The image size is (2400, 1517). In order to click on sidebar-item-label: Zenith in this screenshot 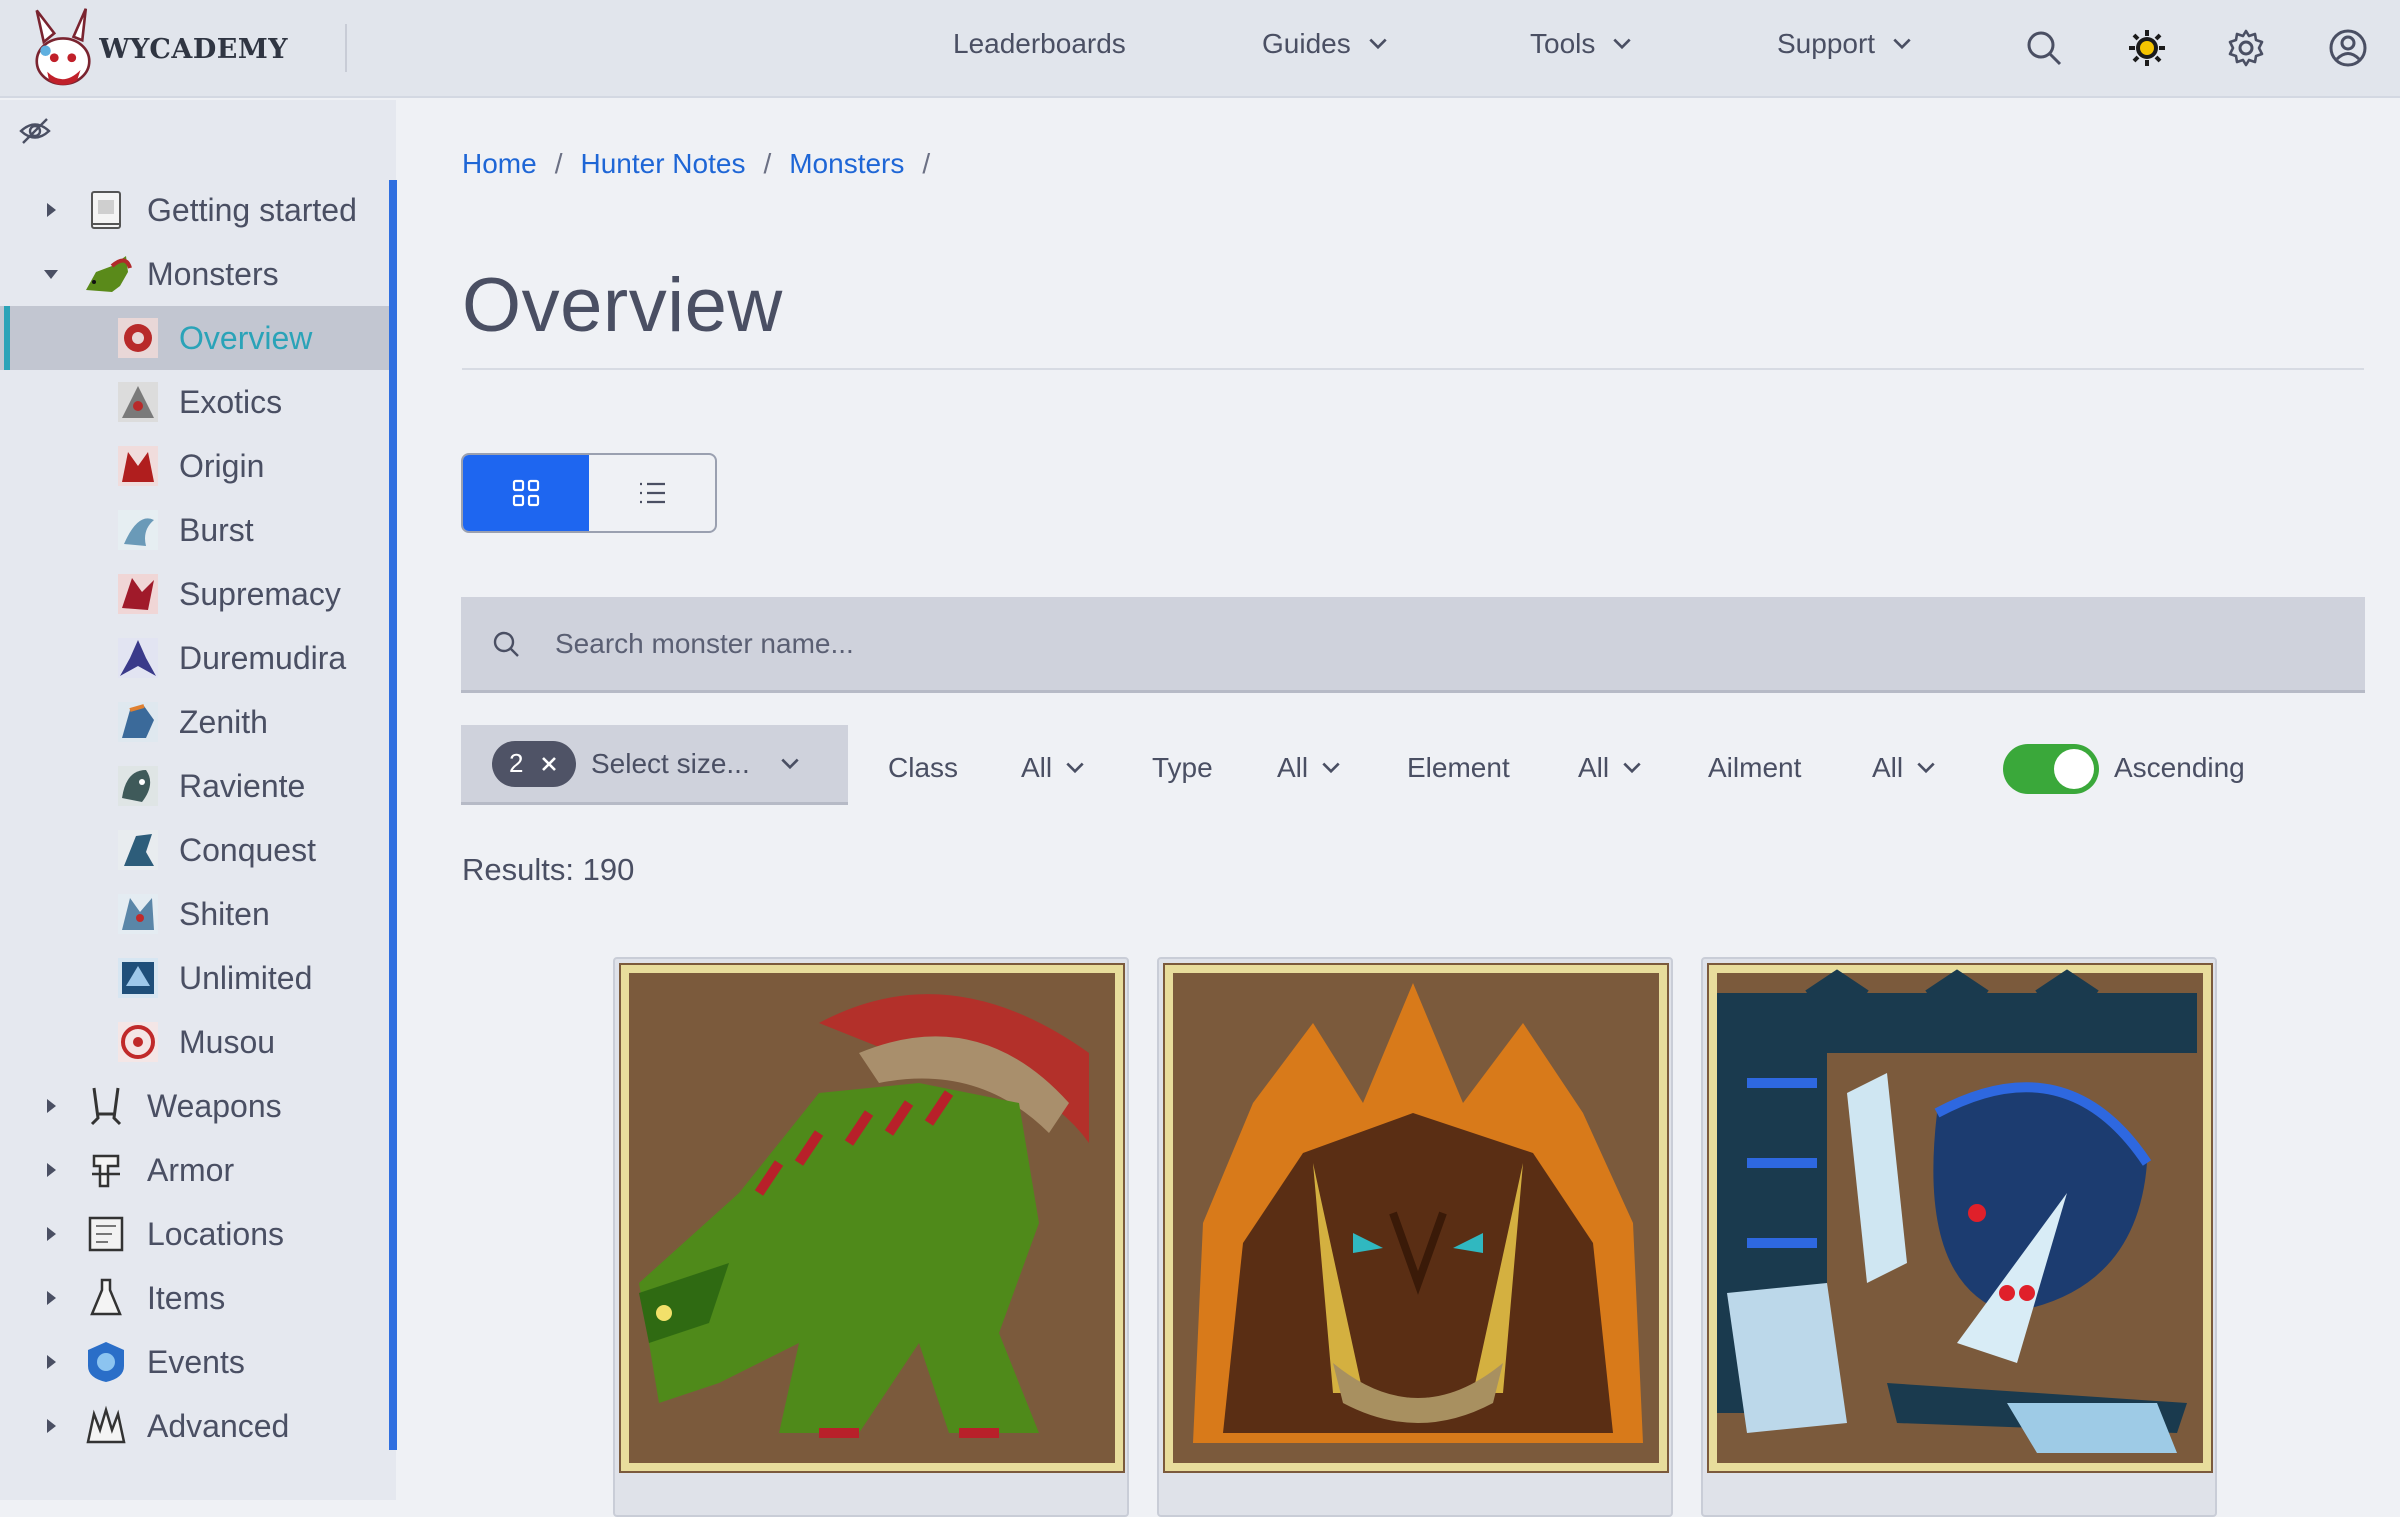, I will do `click(223, 721)`.